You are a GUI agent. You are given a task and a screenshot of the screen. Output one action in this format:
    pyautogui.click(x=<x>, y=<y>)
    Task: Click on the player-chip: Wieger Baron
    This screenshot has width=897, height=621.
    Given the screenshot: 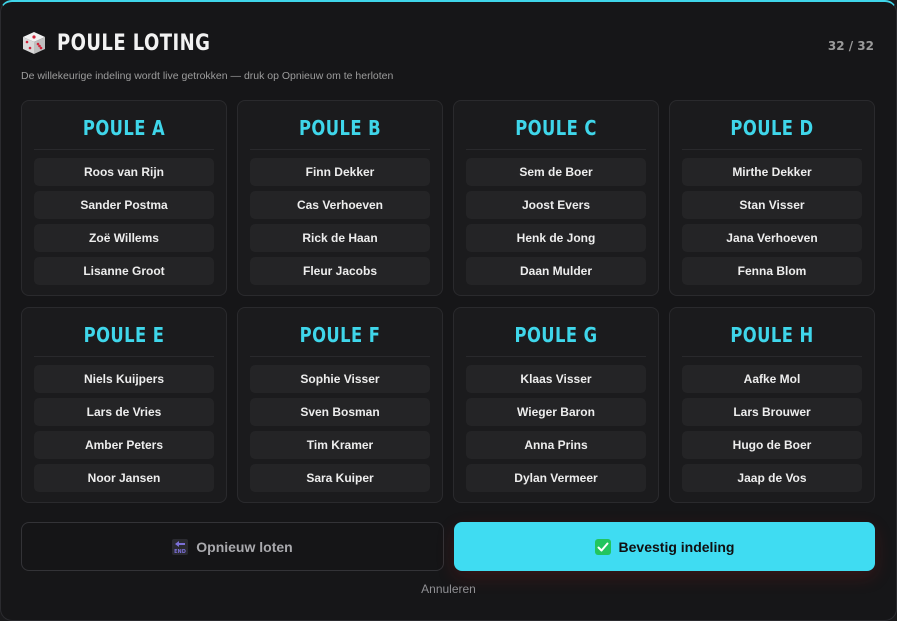 What is the action you would take?
    pyautogui.click(x=556, y=412)
    